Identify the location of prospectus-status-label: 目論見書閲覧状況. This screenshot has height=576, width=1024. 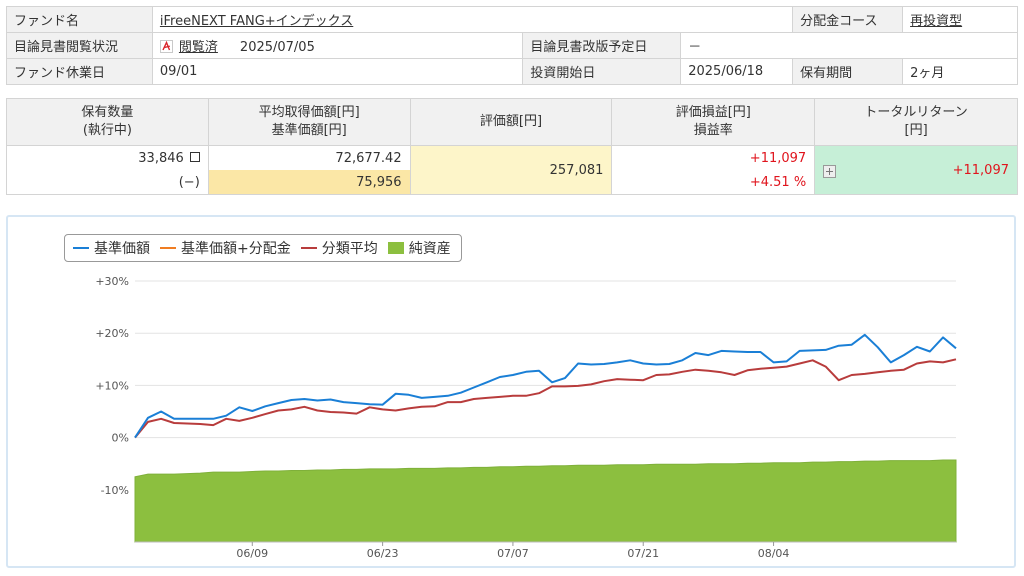
(79, 45).